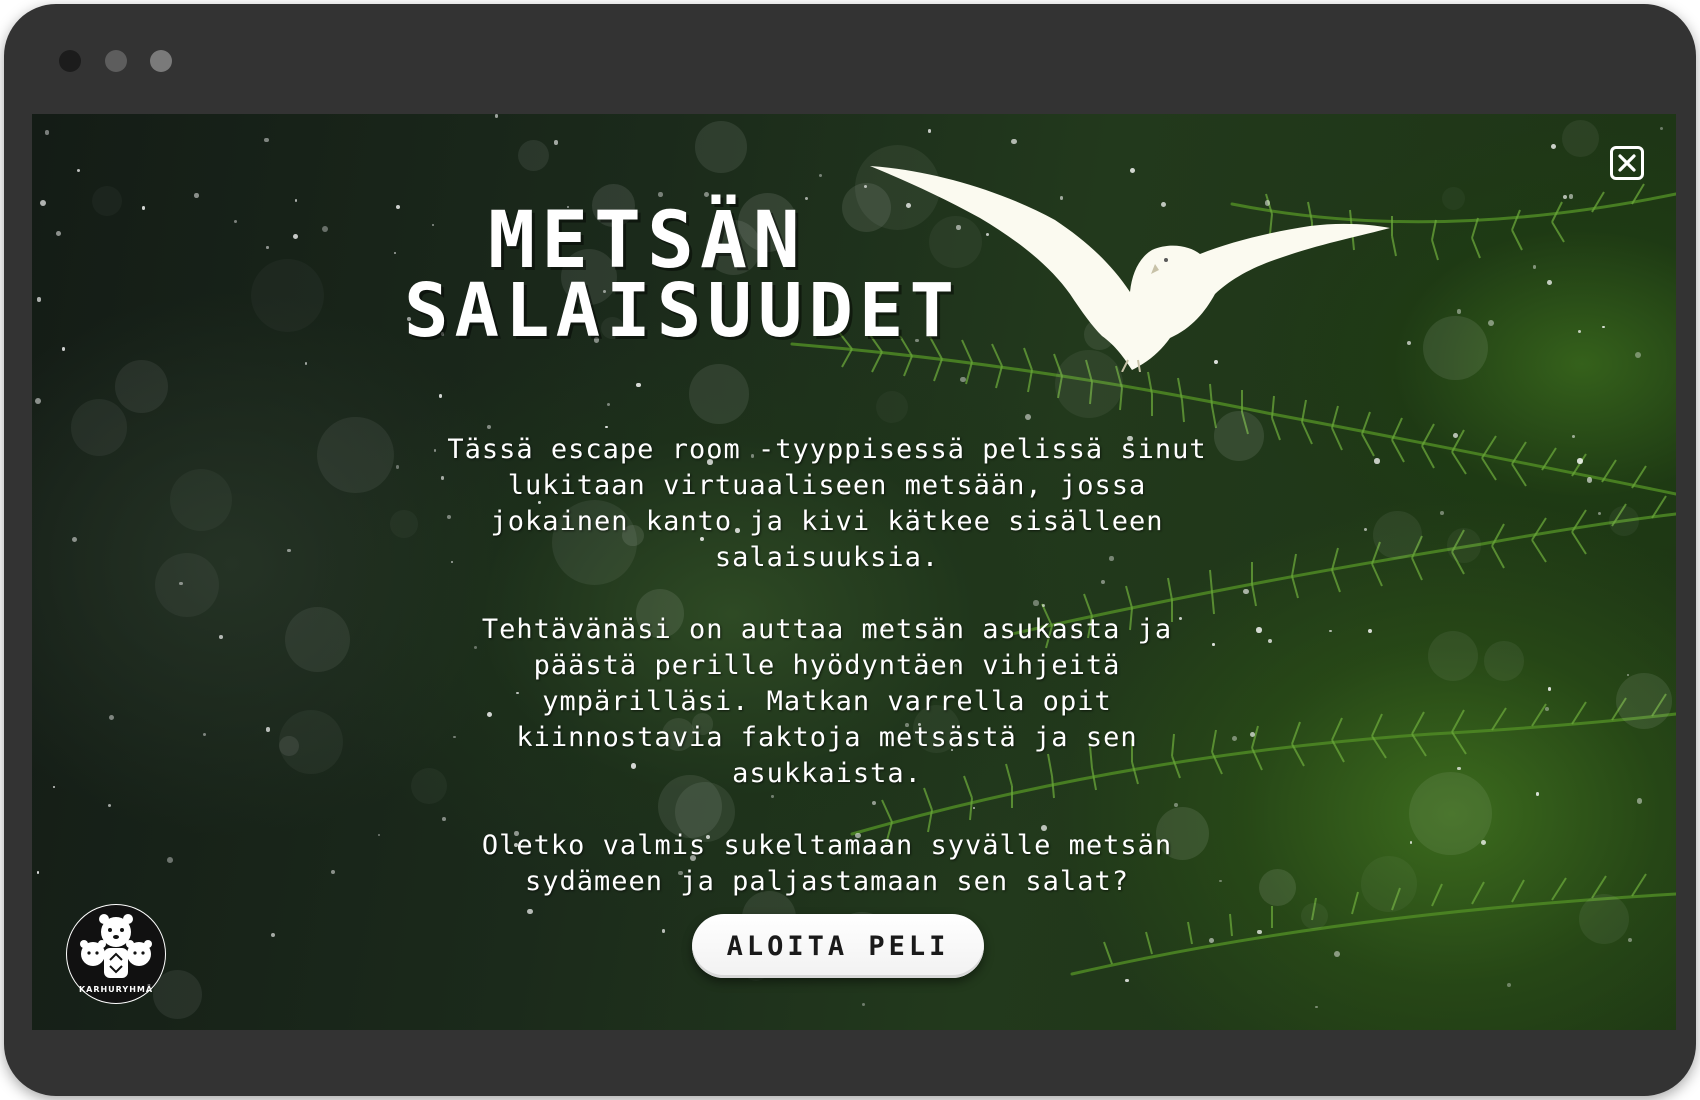  I want to click on close-button, so click(1627, 163).